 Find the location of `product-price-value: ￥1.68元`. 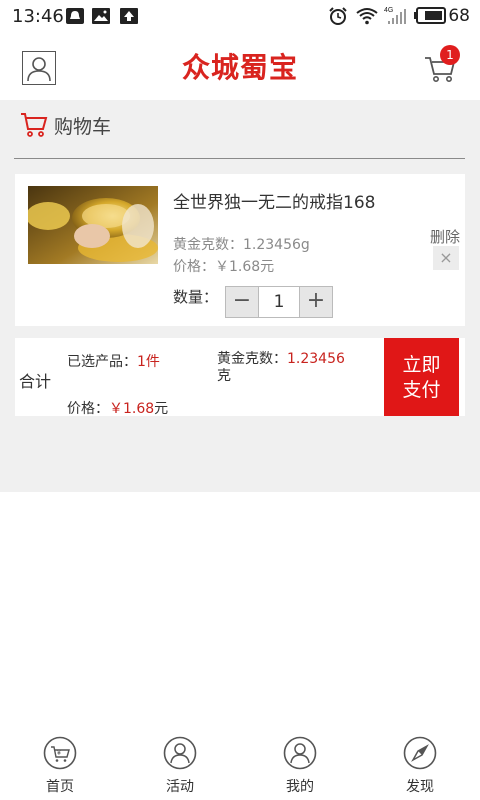

product-price-value: ￥1.68元 is located at coordinates (245, 267).